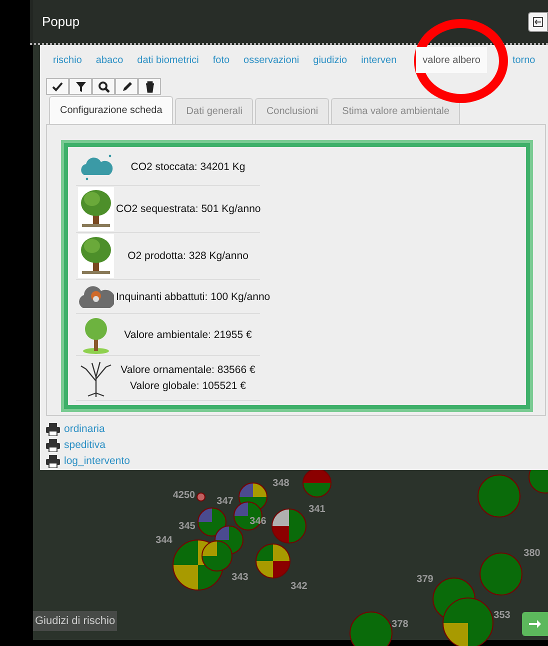 The width and height of the screenshot is (548, 646). I want to click on value-text: Valore ornamentale: 83566 €, so click(188, 370).